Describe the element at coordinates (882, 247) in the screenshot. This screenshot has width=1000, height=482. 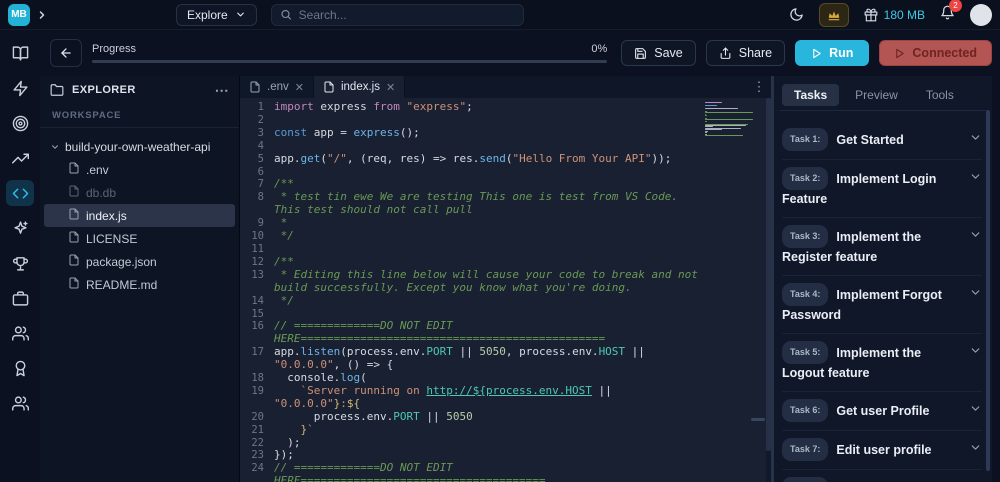
I see `task-item-3: Task 3: Implement the Register feature` at that location.